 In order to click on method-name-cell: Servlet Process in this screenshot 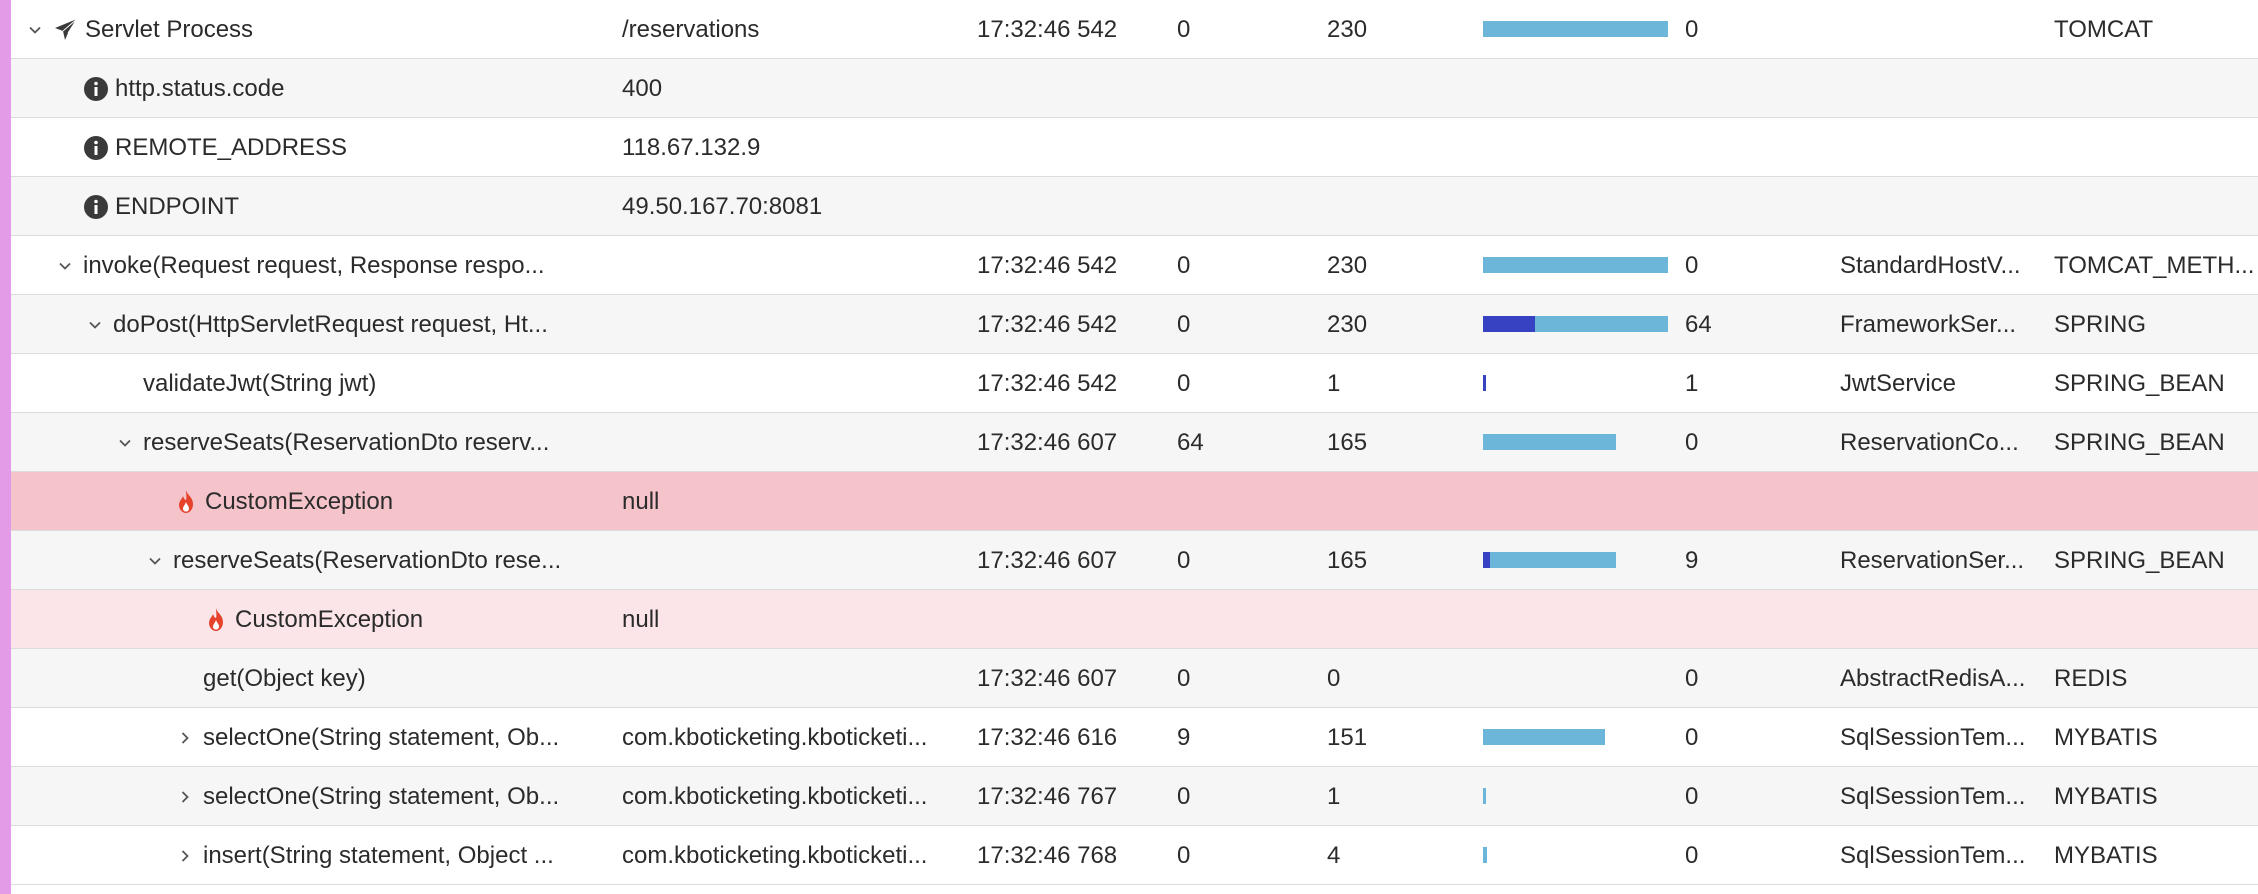, I will do `click(311, 29)`.